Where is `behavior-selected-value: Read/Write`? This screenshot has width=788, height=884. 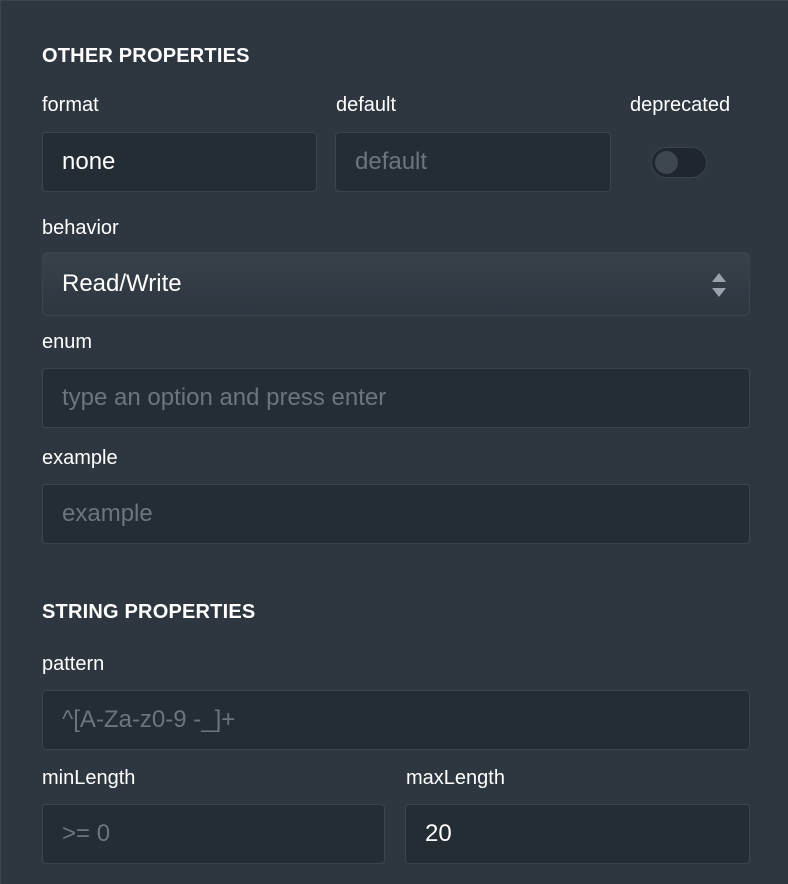
behavior-selected-value: Read/Write is located at coordinates (122, 283).